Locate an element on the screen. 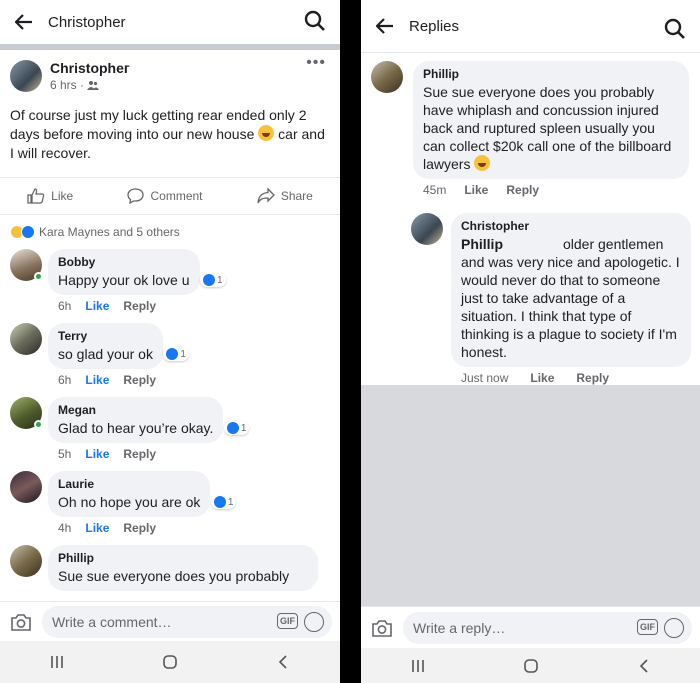  mention-link: Phillip is located at coordinates (482, 244).